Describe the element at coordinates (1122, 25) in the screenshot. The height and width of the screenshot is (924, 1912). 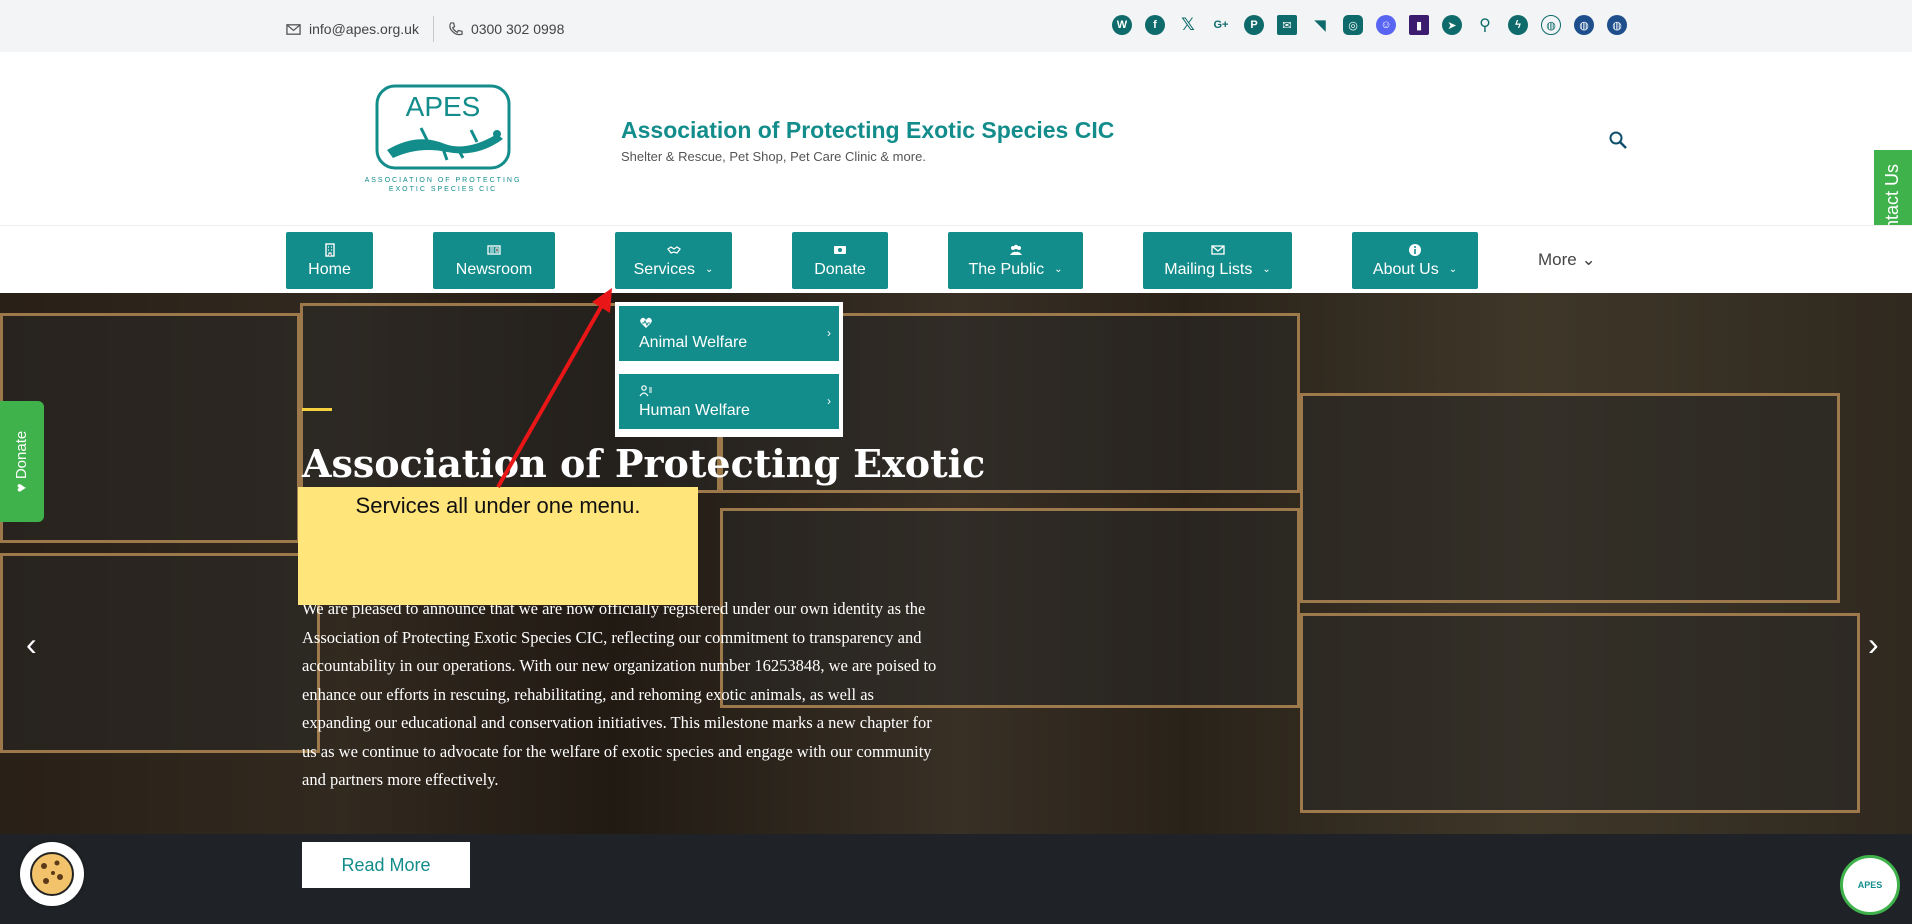
I see `whatsapp-icon: W` at that location.